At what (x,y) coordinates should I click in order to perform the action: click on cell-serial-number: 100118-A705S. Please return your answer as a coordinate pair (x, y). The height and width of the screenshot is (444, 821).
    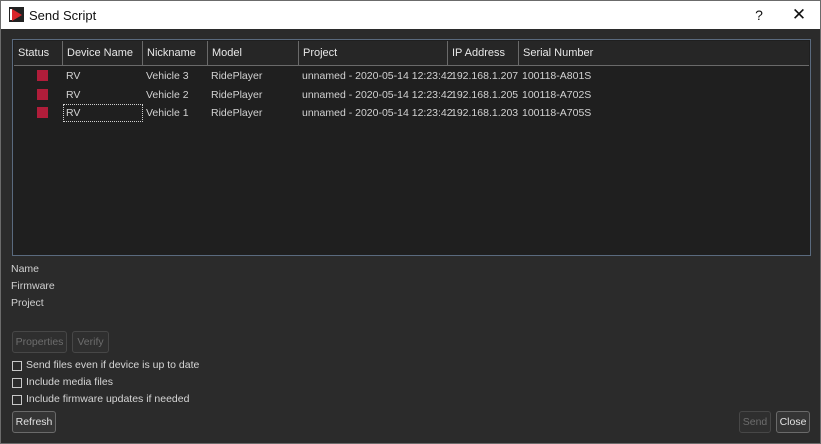
    Looking at the image, I should click on (557, 113).